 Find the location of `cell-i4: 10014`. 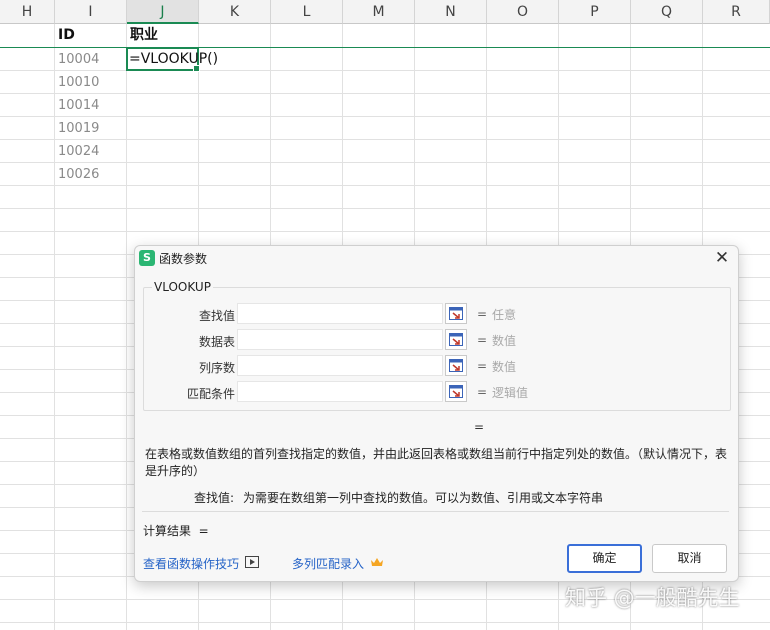

cell-i4: 10014 is located at coordinates (90, 105).